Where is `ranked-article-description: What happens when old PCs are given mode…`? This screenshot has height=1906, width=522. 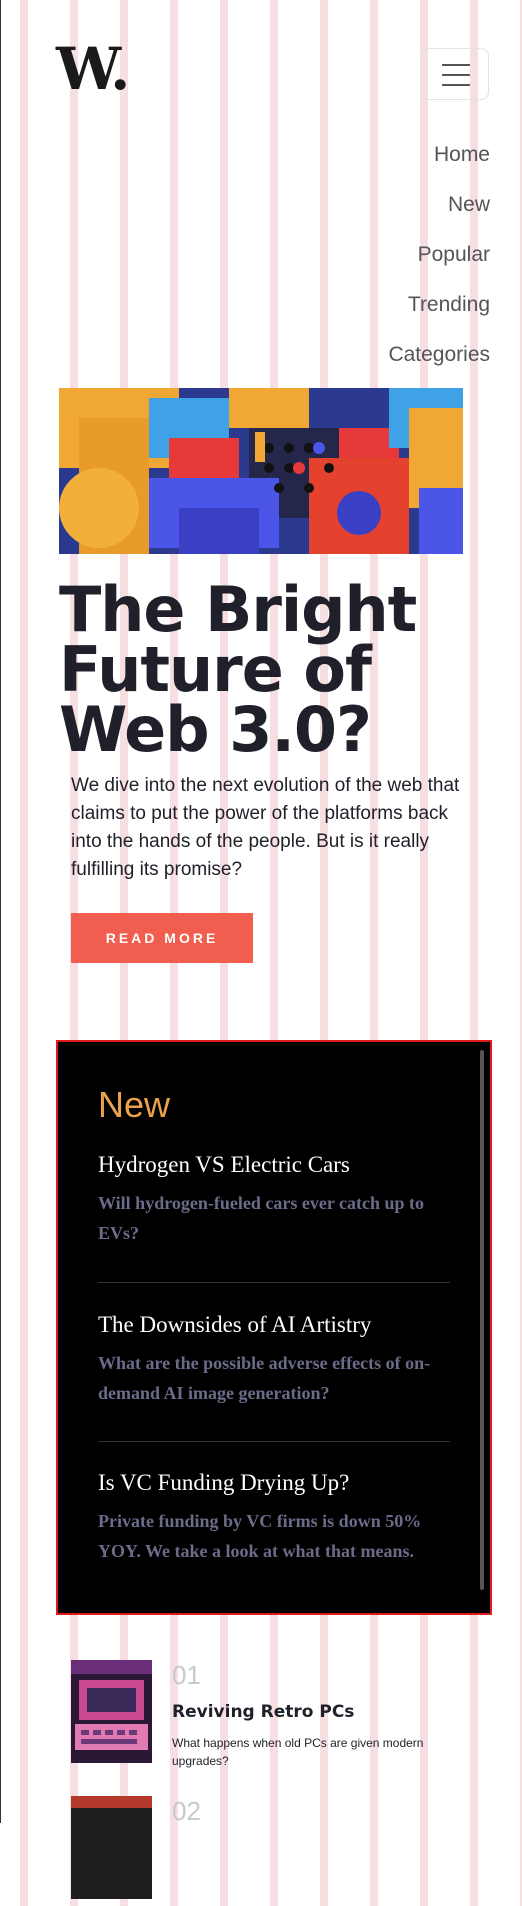 ranked-article-description: What happens when old PCs are given mode… is located at coordinates (298, 1752).